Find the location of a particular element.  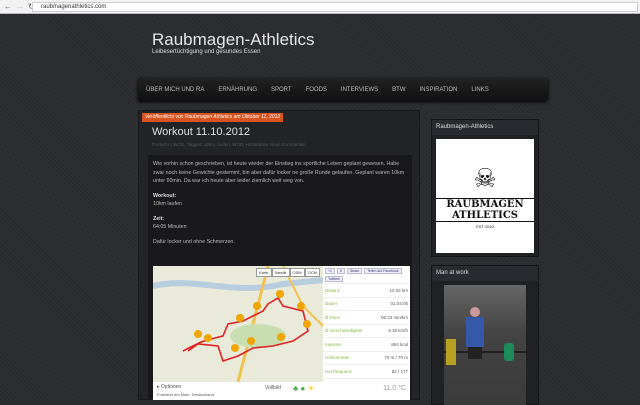

map-drawing is located at coordinates (238, 324).